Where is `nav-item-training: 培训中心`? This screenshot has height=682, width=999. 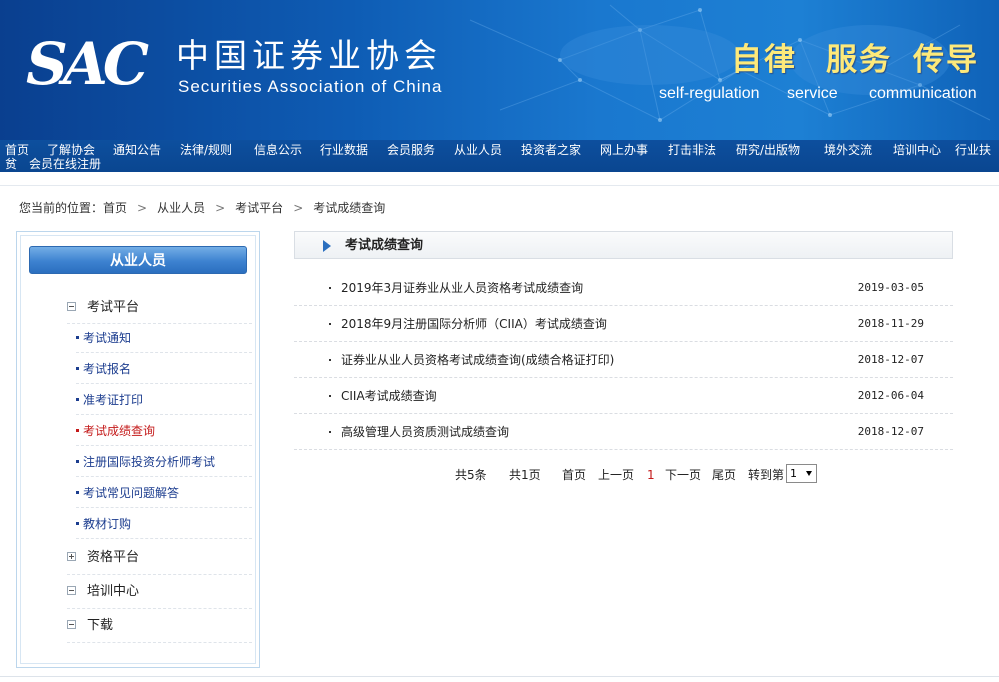 nav-item-training: 培训中心 is located at coordinates (917, 150).